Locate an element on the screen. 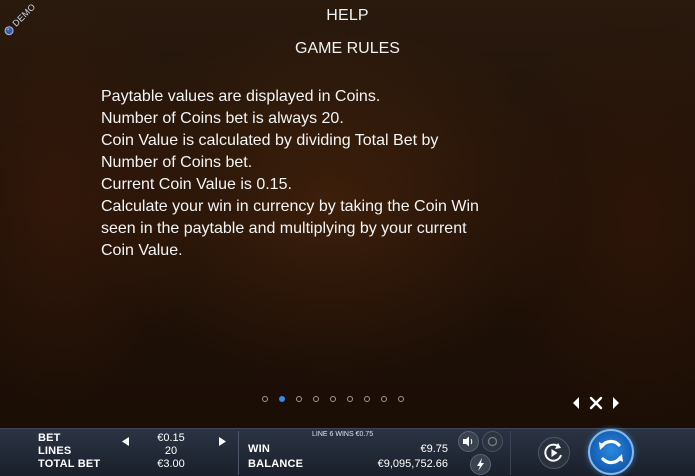  bet-label: BET is located at coordinates (49, 438).